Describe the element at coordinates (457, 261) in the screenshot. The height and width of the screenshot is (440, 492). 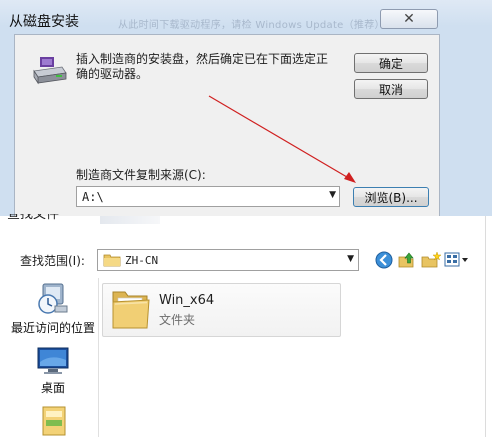
I see `view-menu-icon` at that location.